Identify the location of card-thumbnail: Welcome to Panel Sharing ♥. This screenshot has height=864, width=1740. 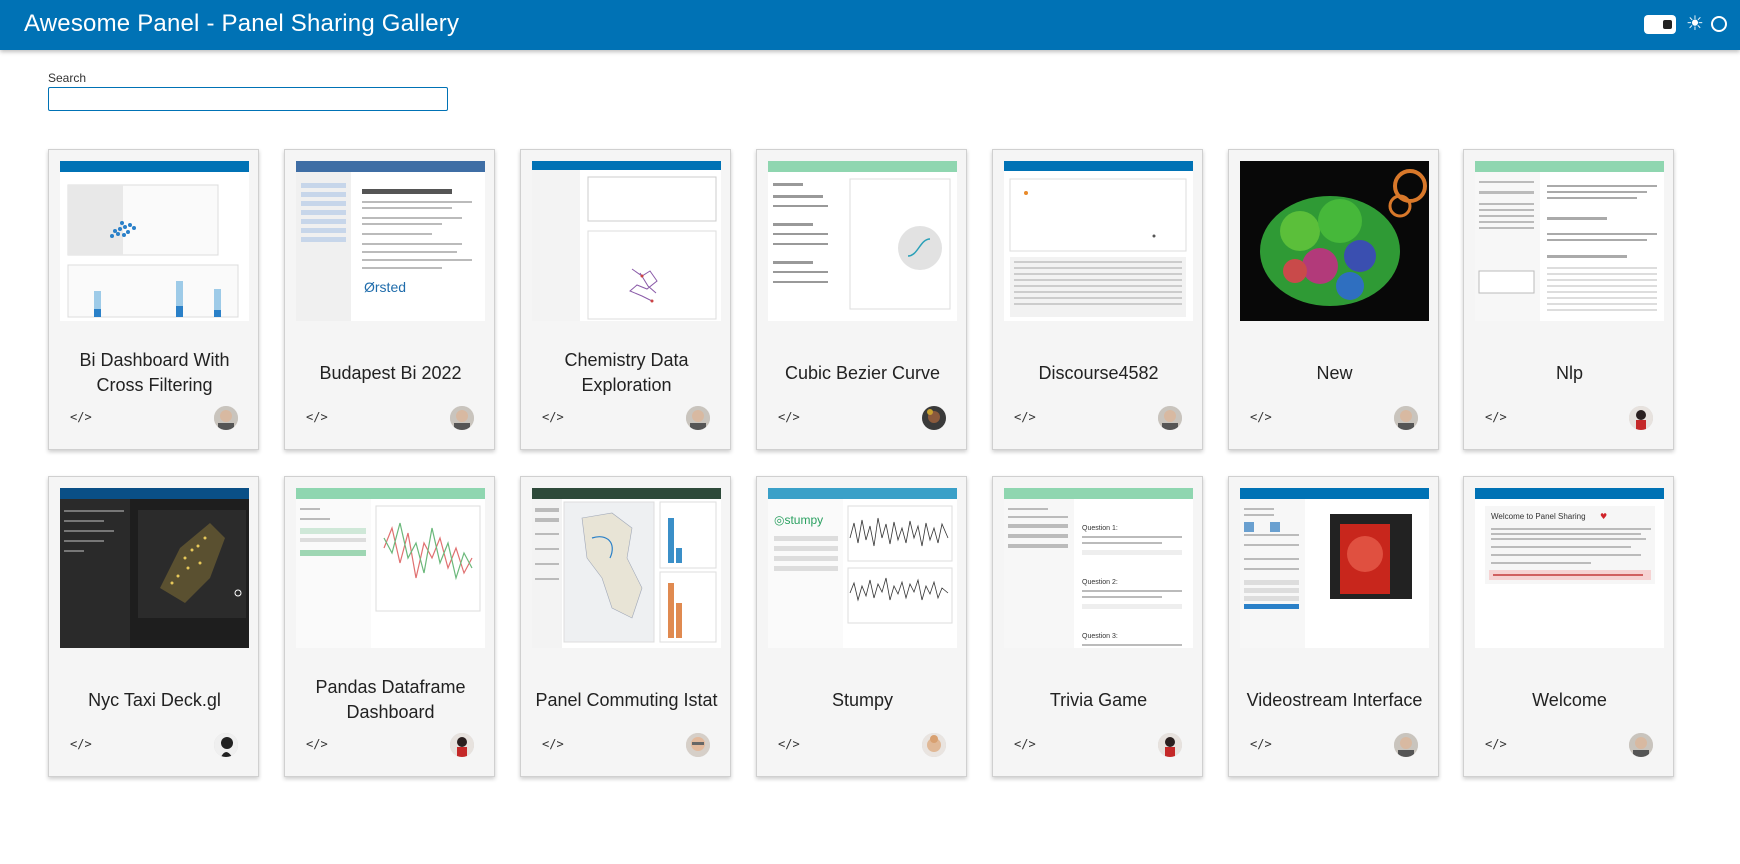
(1569, 568).